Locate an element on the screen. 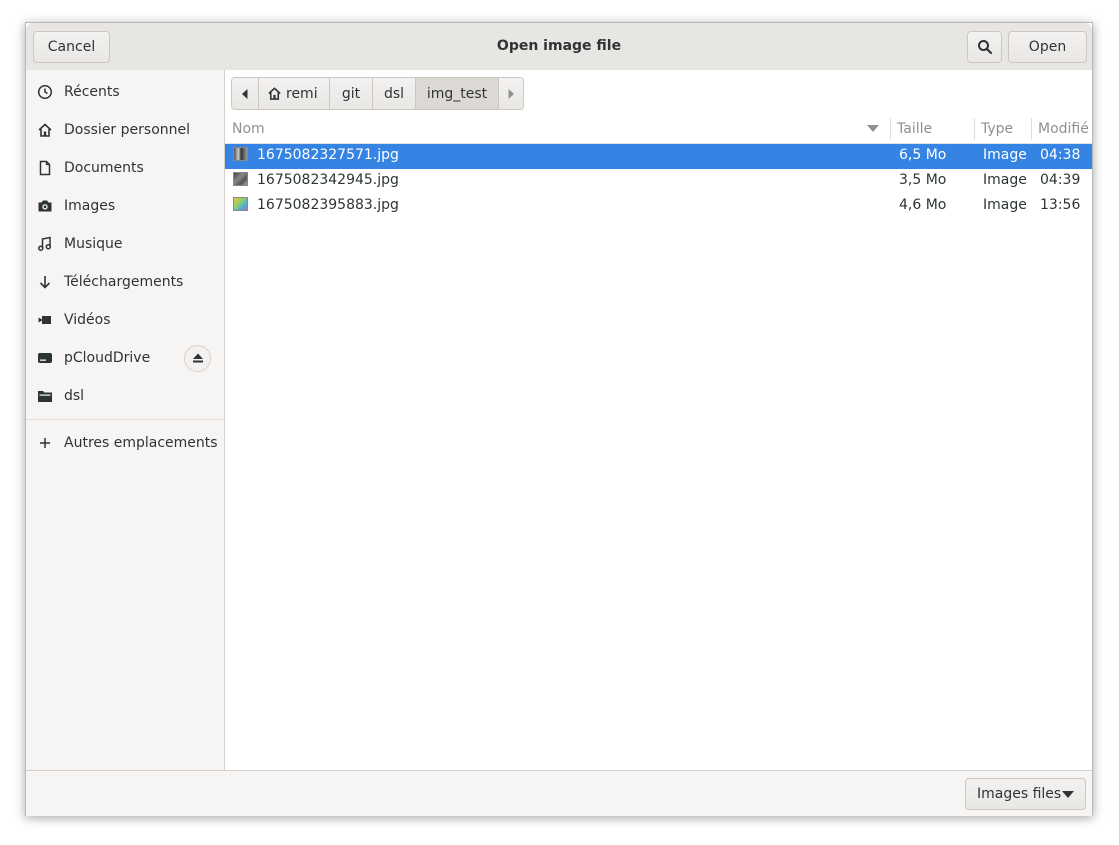 The height and width of the screenshot is (845, 1119). file-name: 1675082342945.jpg is located at coordinates (328, 180).